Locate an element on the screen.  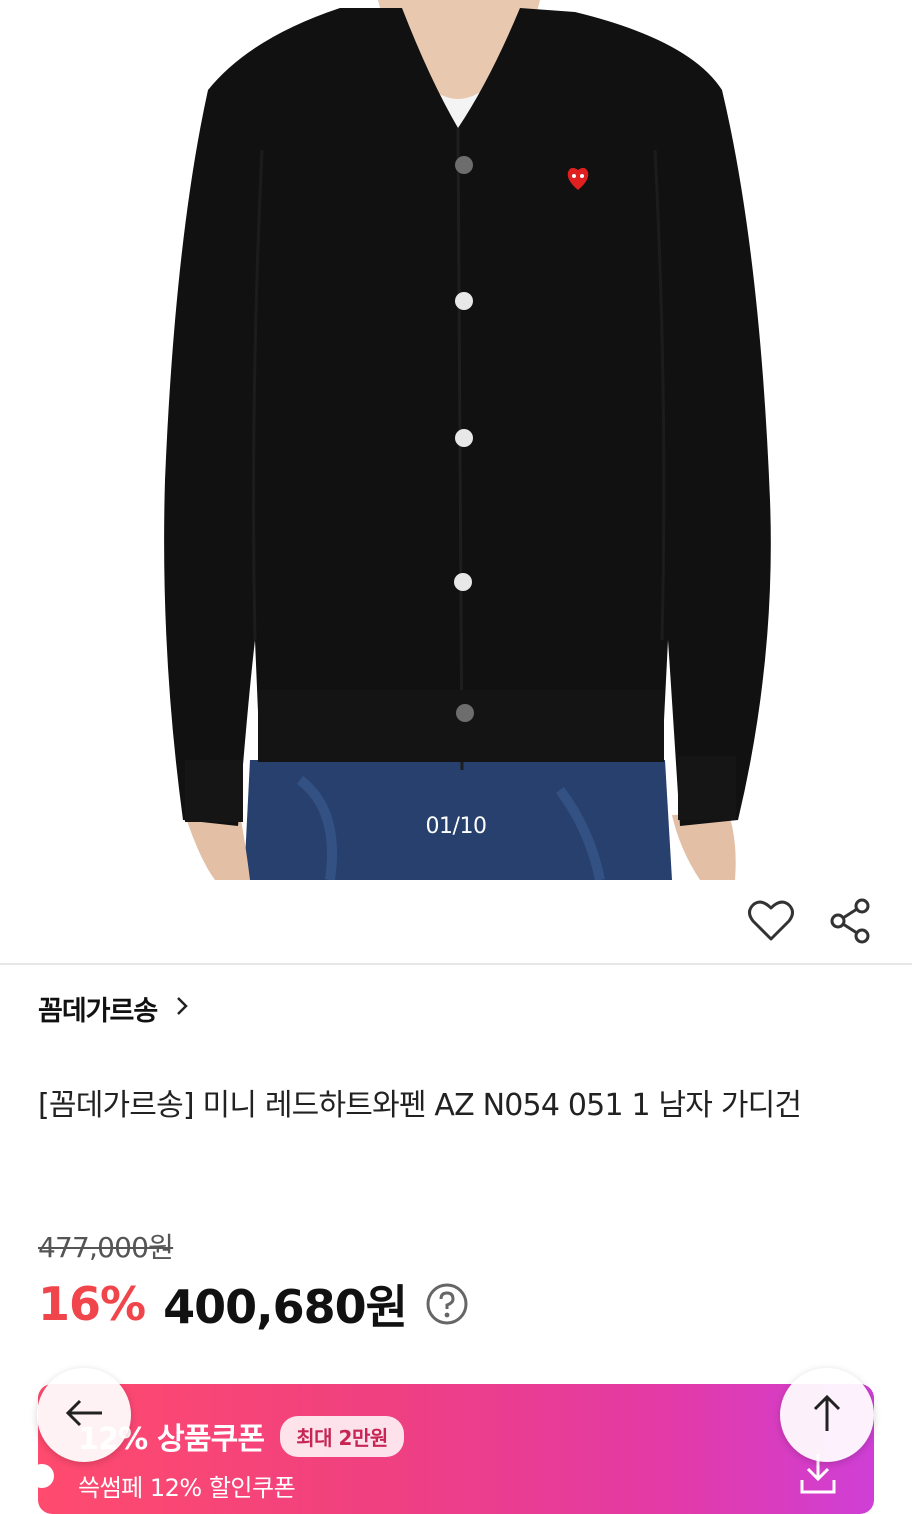
final-price: 400,680원 is located at coordinates (285, 1307).